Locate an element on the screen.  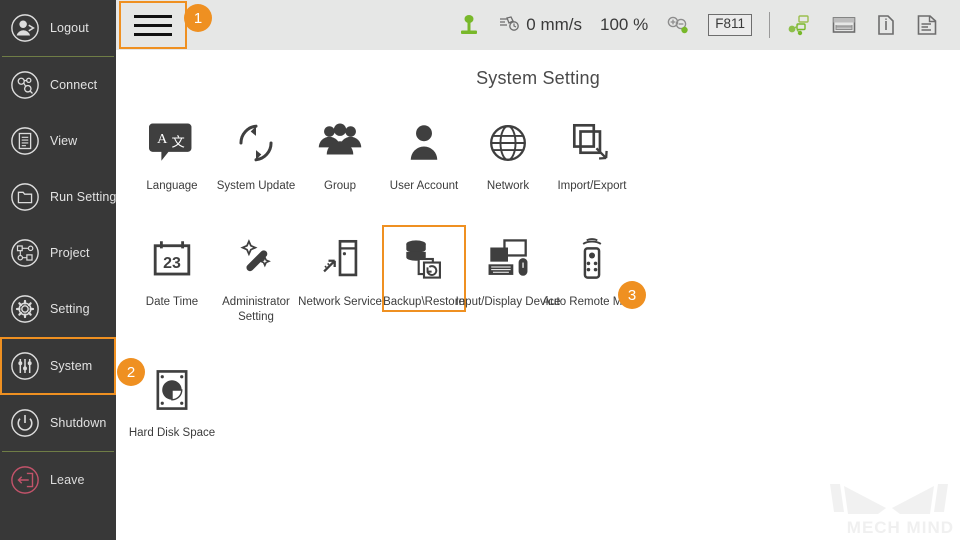
group-users-icon is located at coordinates (340, 143).